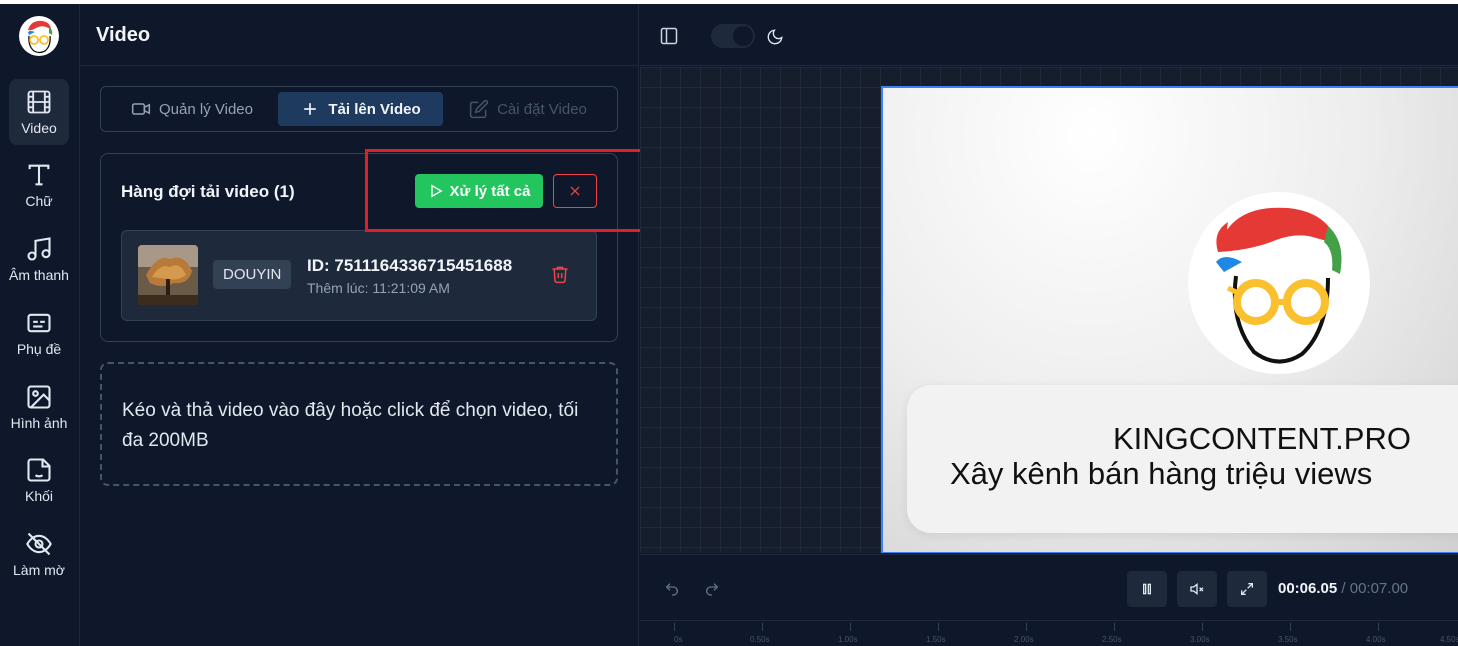 The height and width of the screenshot is (646, 1458). What do you see at coordinates (1308, 588) in the screenshot?
I see `current-time: 00:06.05` at bounding box center [1308, 588].